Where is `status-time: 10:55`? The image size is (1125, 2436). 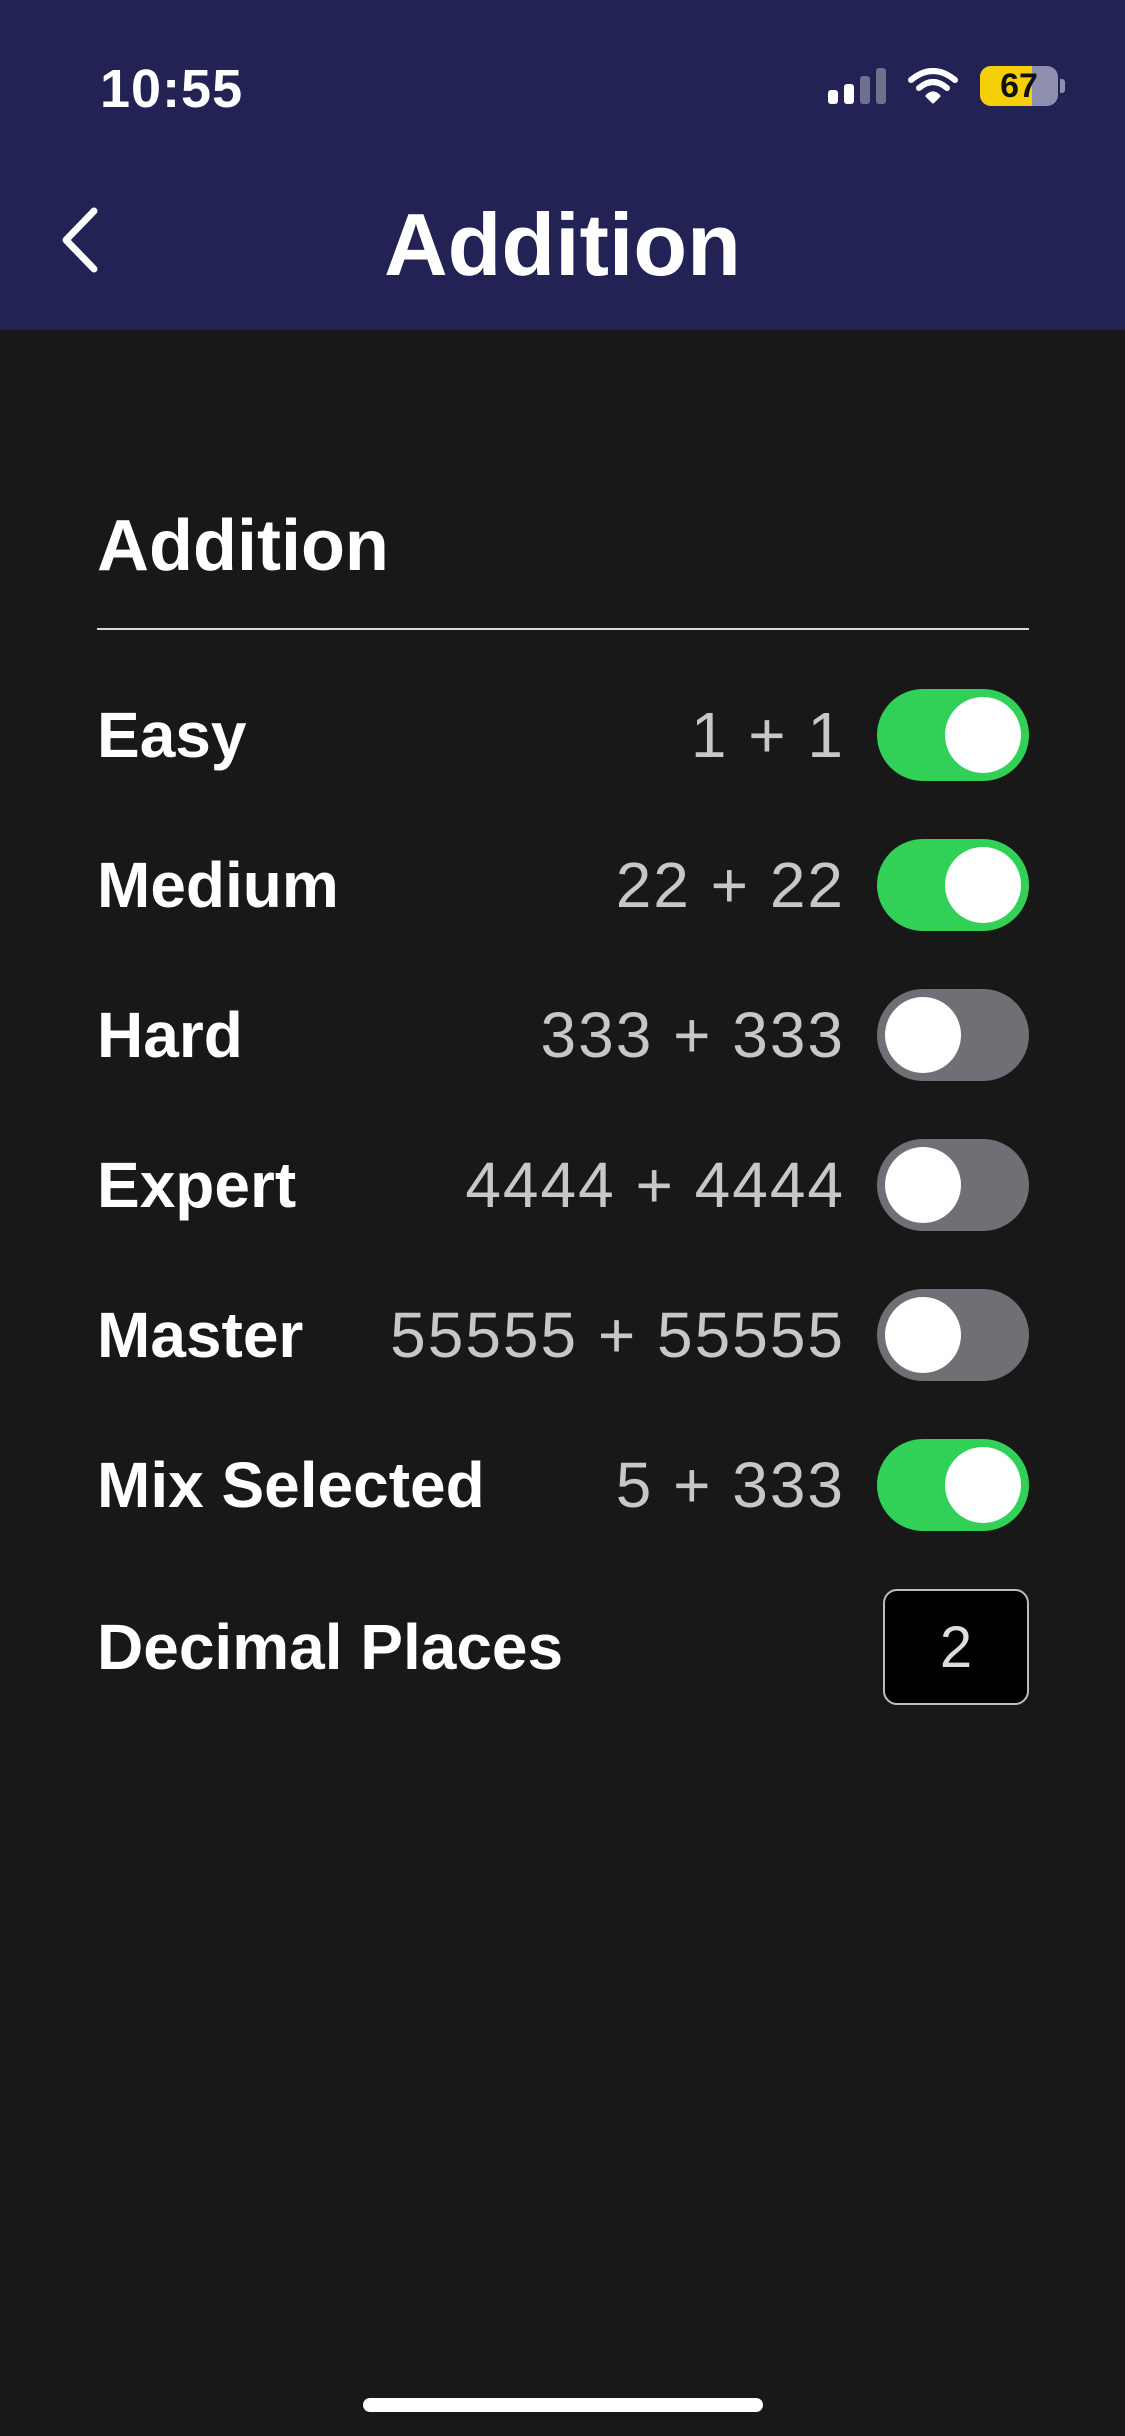
status-time: 10:55 is located at coordinates (172, 89).